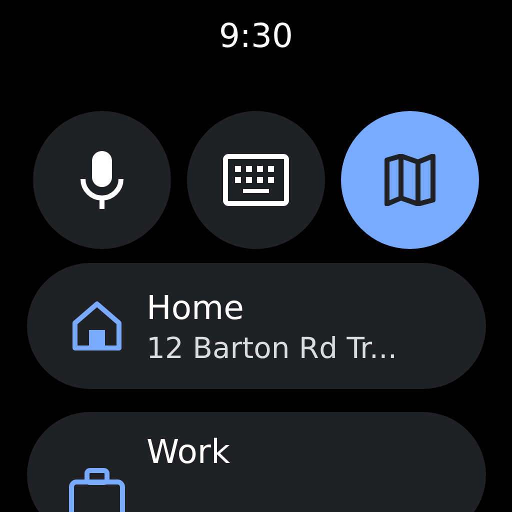 The height and width of the screenshot is (512, 512). Describe the element at coordinates (195, 307) in the screenshot. I see `place-title: Home` at that location.